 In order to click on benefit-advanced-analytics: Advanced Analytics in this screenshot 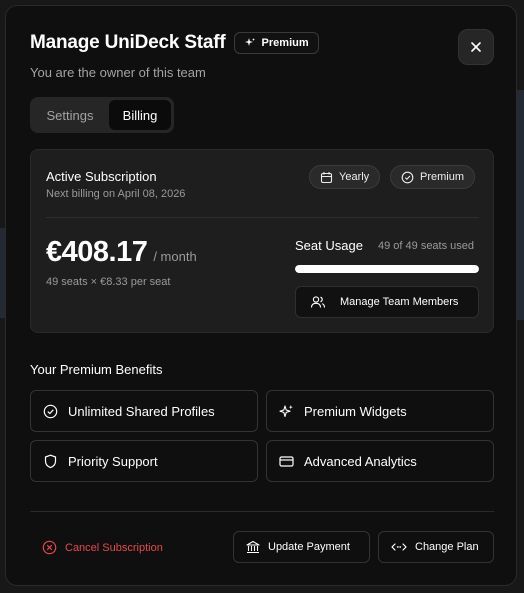, I will do `click(380, 461)`.